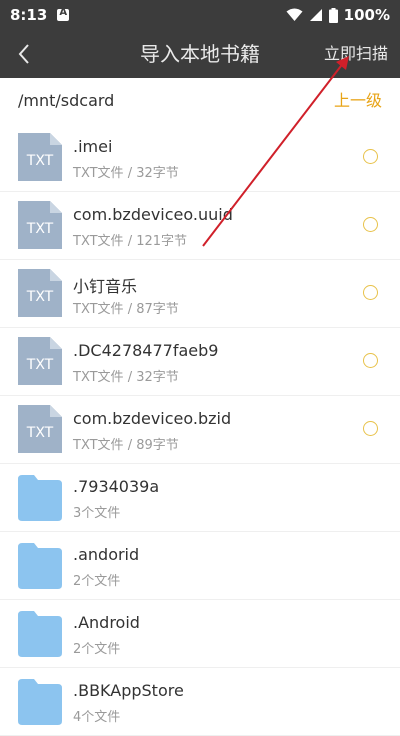  Describe the element at coordinates (126, 445) in the screenshot. I see `file-meta: TXT文件 / 89字节` at that location.